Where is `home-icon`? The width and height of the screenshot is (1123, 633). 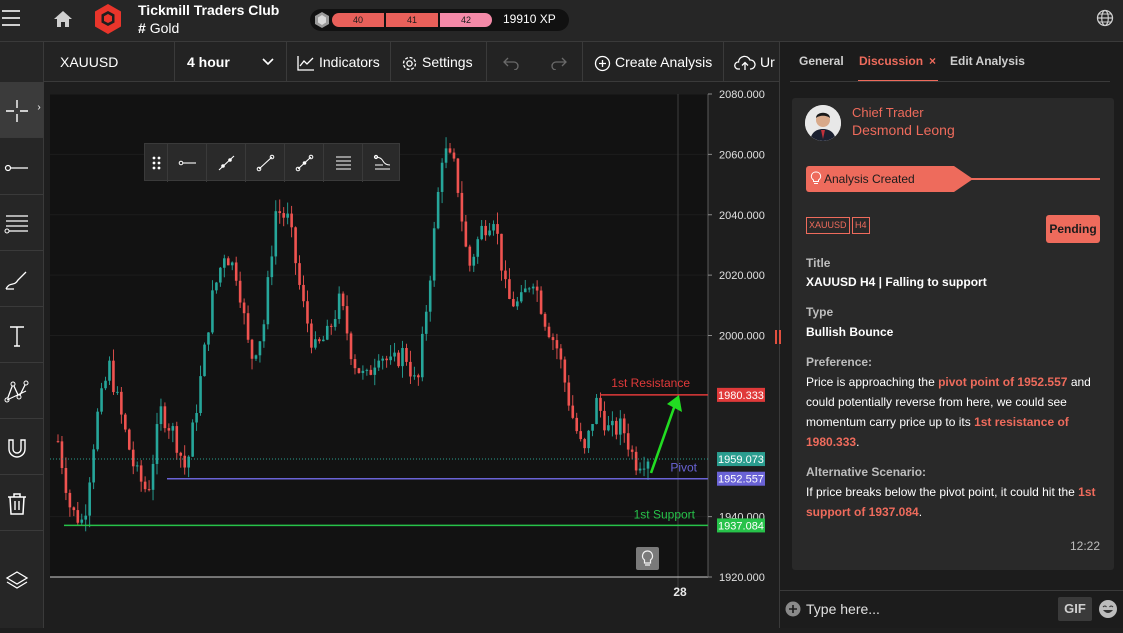 home-icon is located at coordinates (63, 19).